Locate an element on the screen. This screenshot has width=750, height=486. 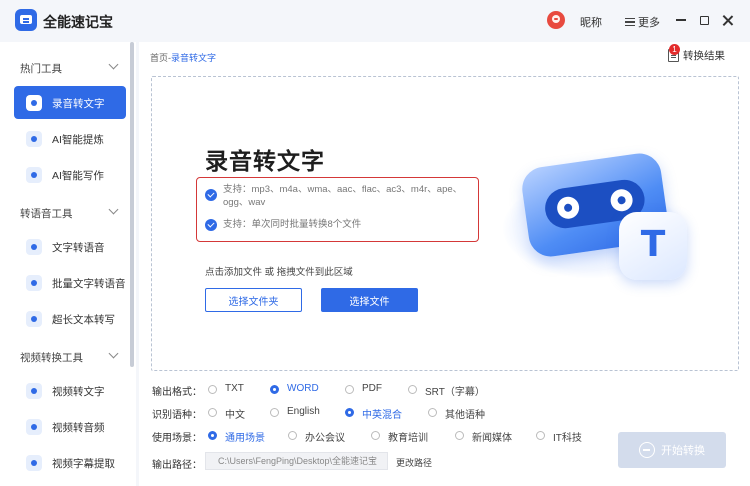
more-button: 更多 is located at coordinates (642, 22).